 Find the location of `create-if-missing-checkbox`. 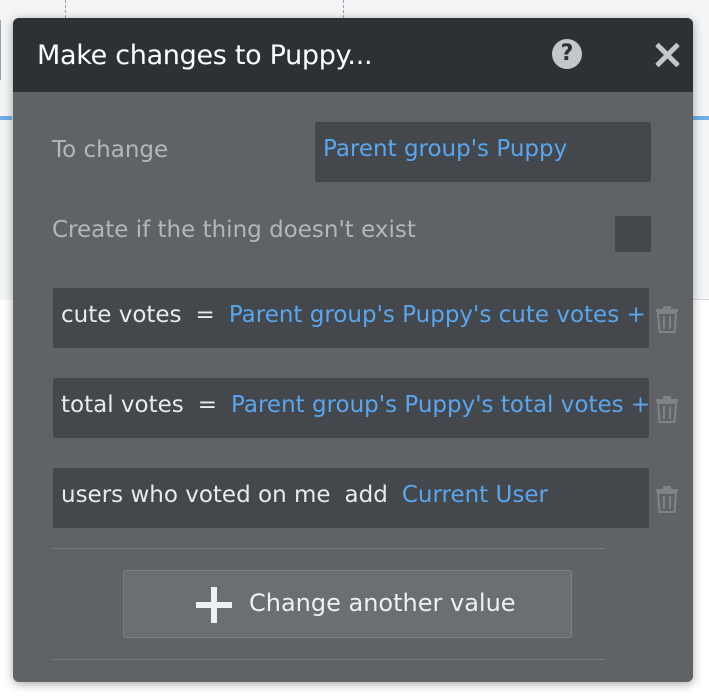

create-if-missing-checkbox is located at coordinates (633, 234).